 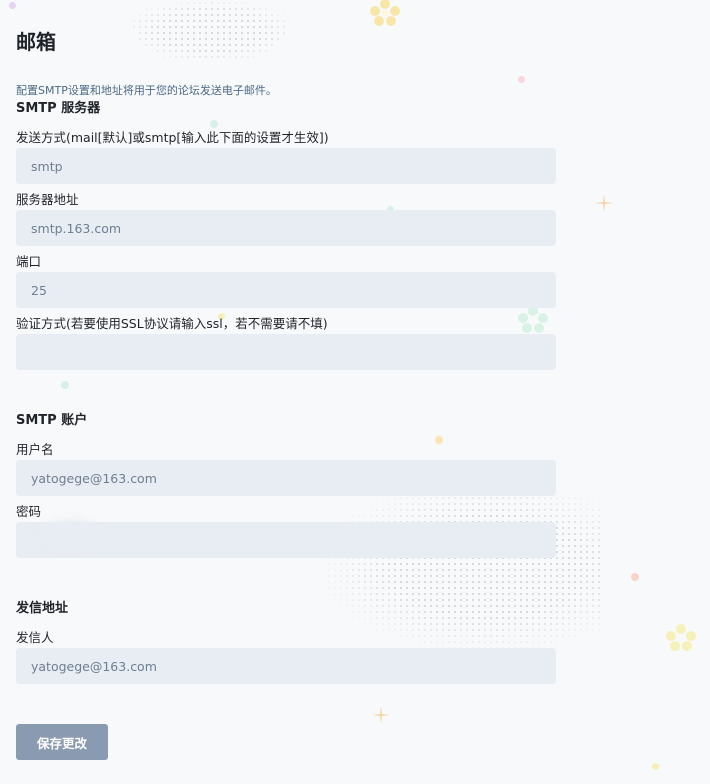 What do you see at coordinates (172, 323) in the screenshot?
I see `encryption-label: 验证方式(若要使用SSL协议请输入ssl，若不需要请不填)` at bounding box center [172, 323].